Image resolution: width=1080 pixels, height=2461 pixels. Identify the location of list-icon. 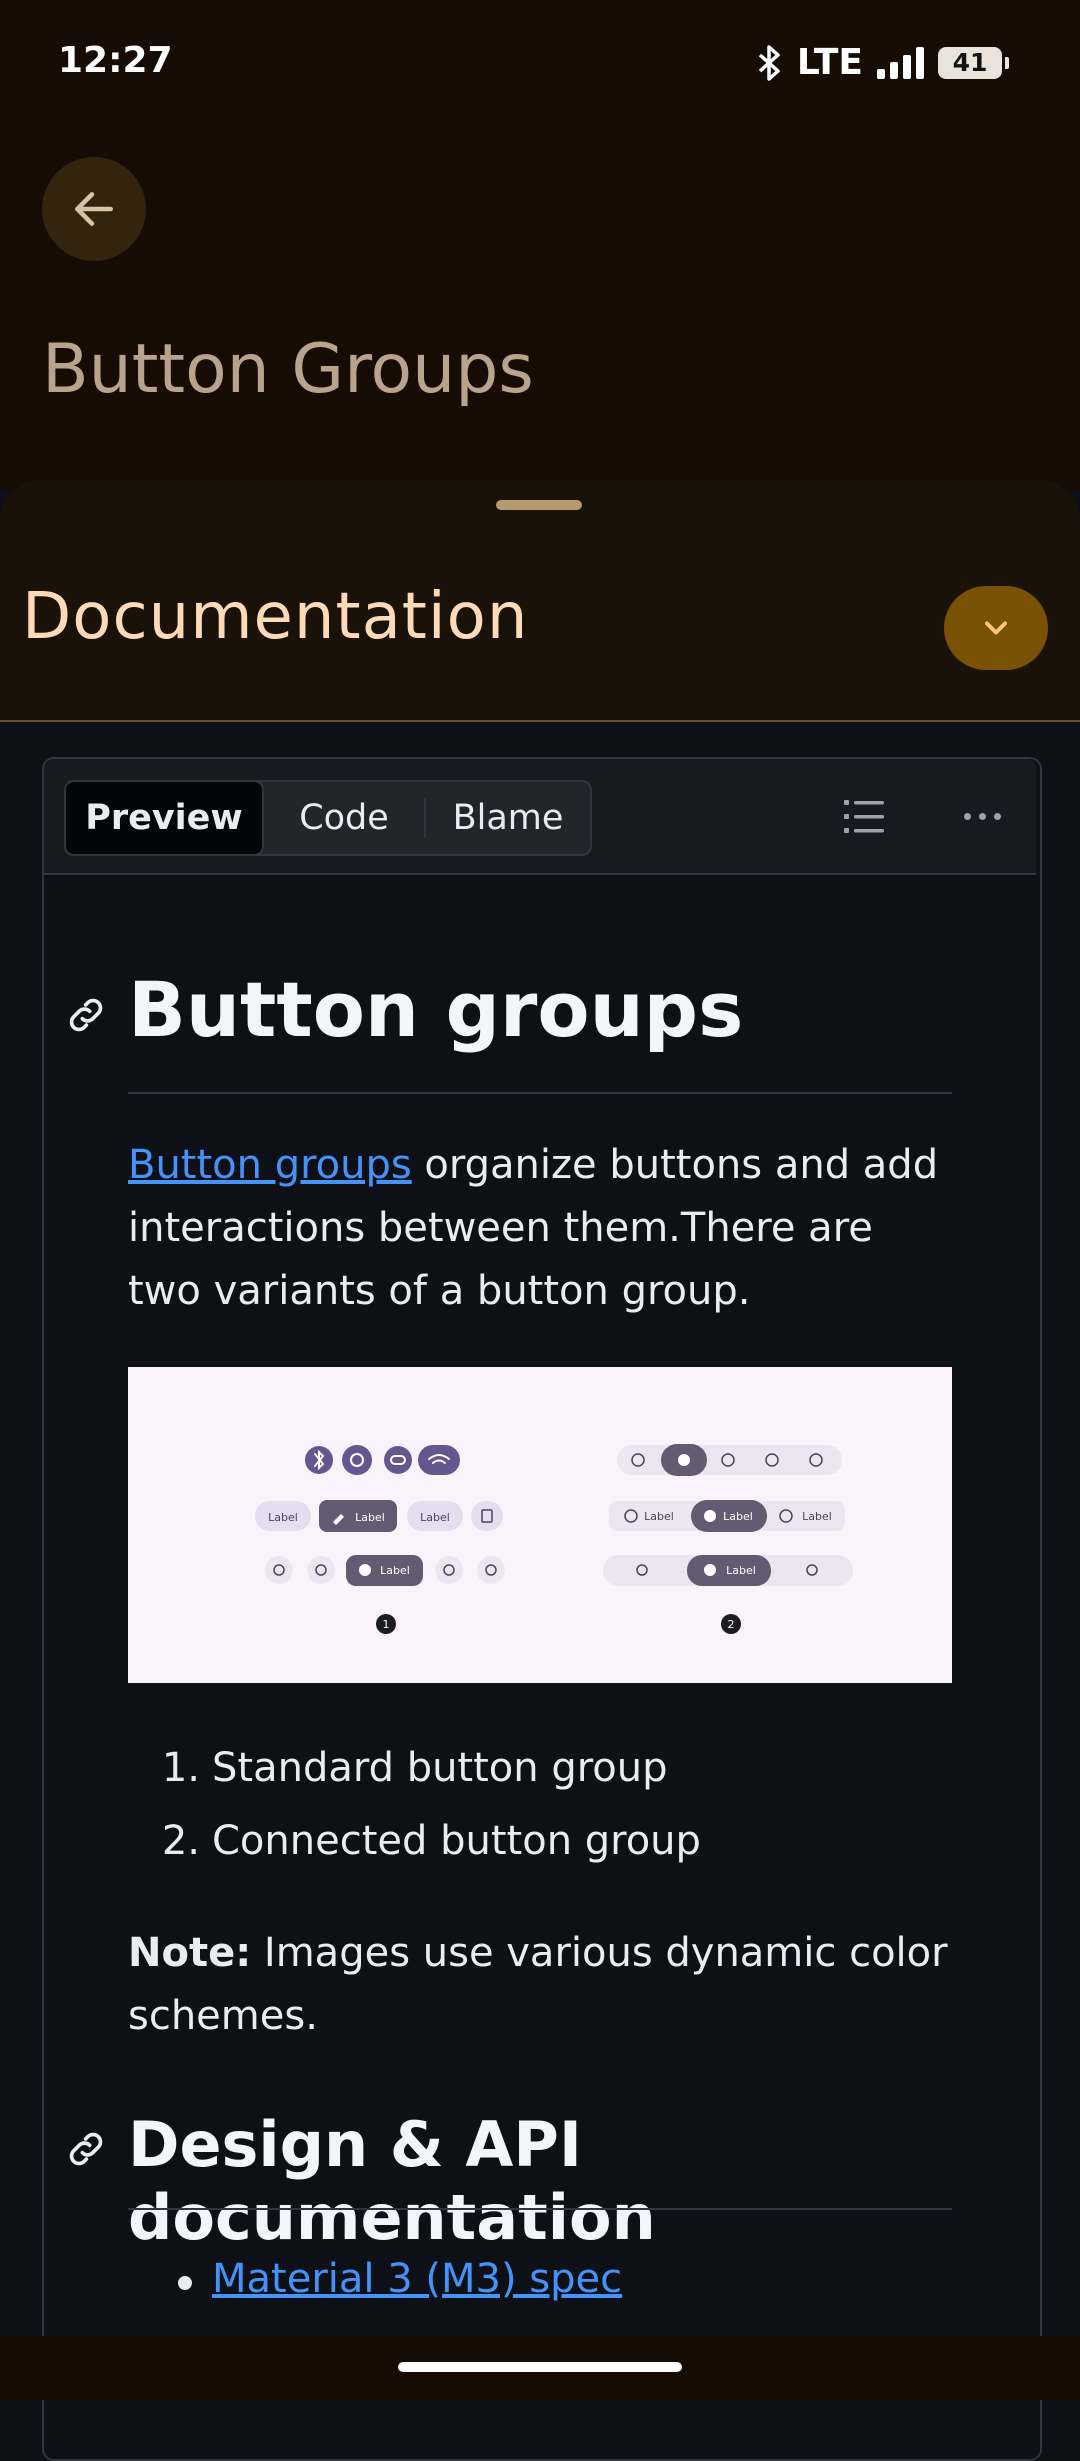
(864, 816).